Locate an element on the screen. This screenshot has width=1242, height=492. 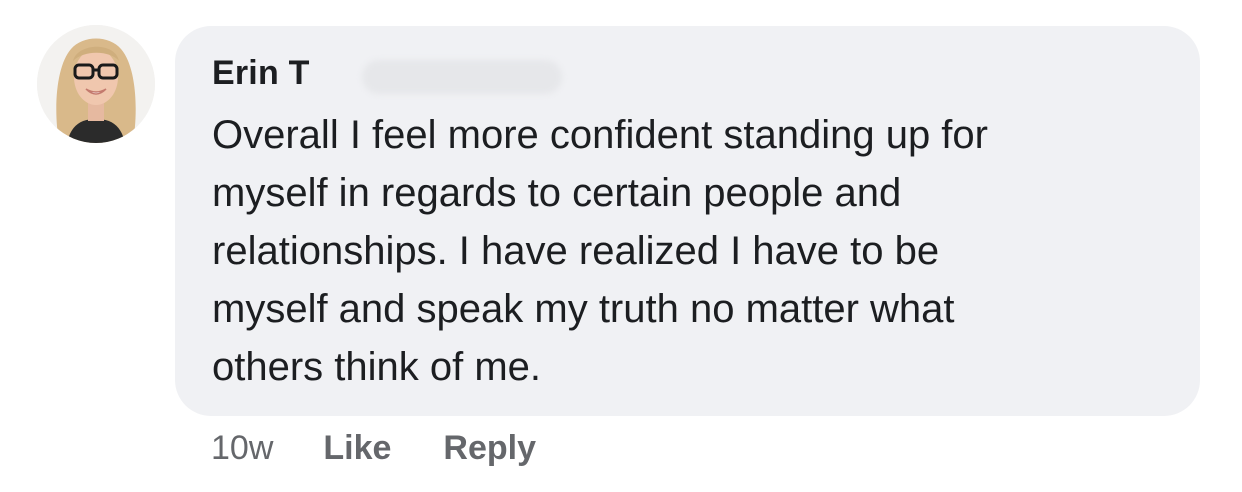
like-button: Like is located at coordinates (357, 448).